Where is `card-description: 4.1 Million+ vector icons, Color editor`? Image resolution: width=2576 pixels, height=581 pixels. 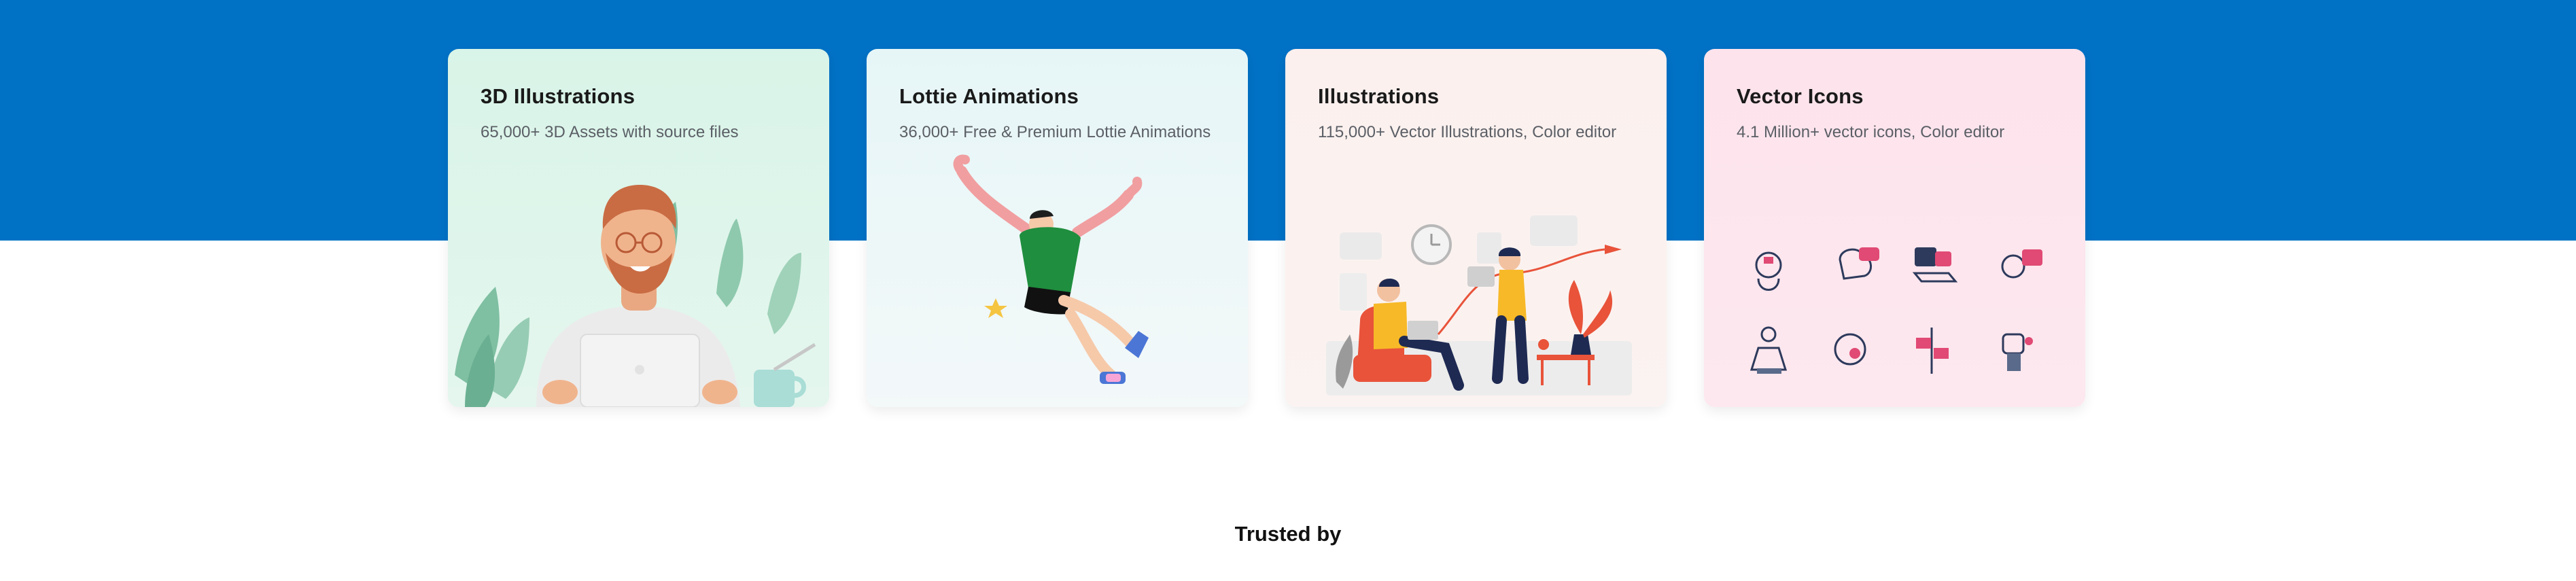
card-description: 4.1 Million+ vector icons, Color editor is located at coordinates (1871, 132).